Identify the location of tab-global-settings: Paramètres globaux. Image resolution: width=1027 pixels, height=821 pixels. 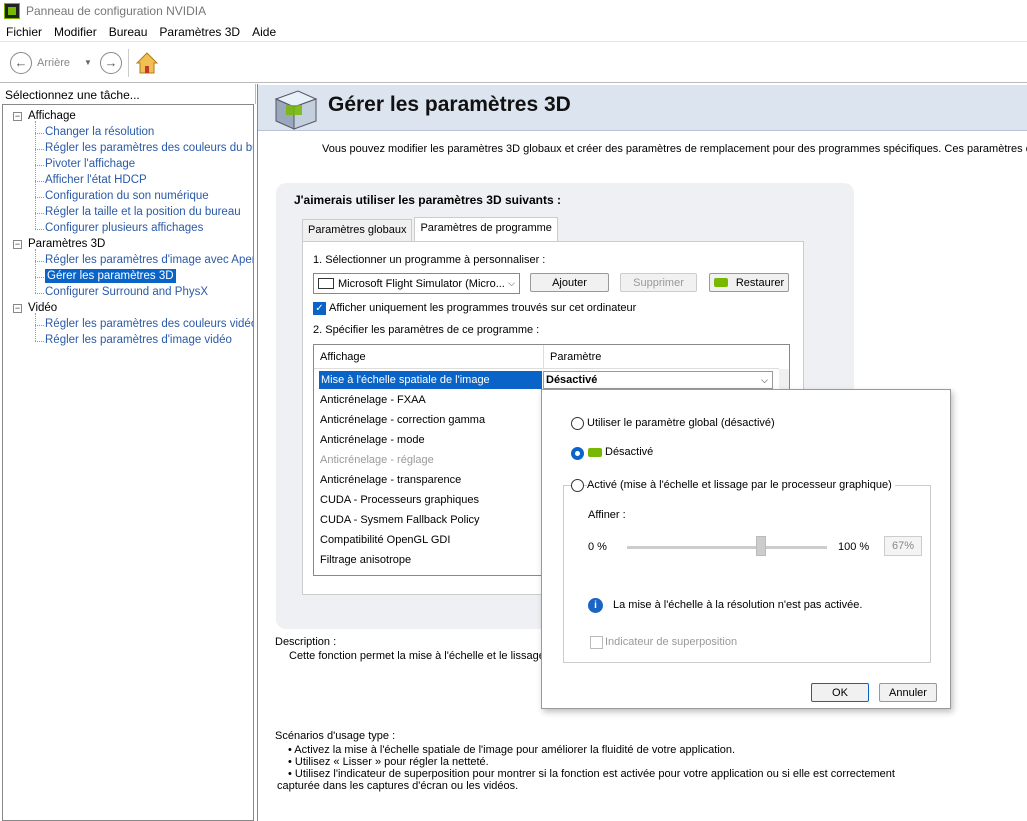
(357, 230).